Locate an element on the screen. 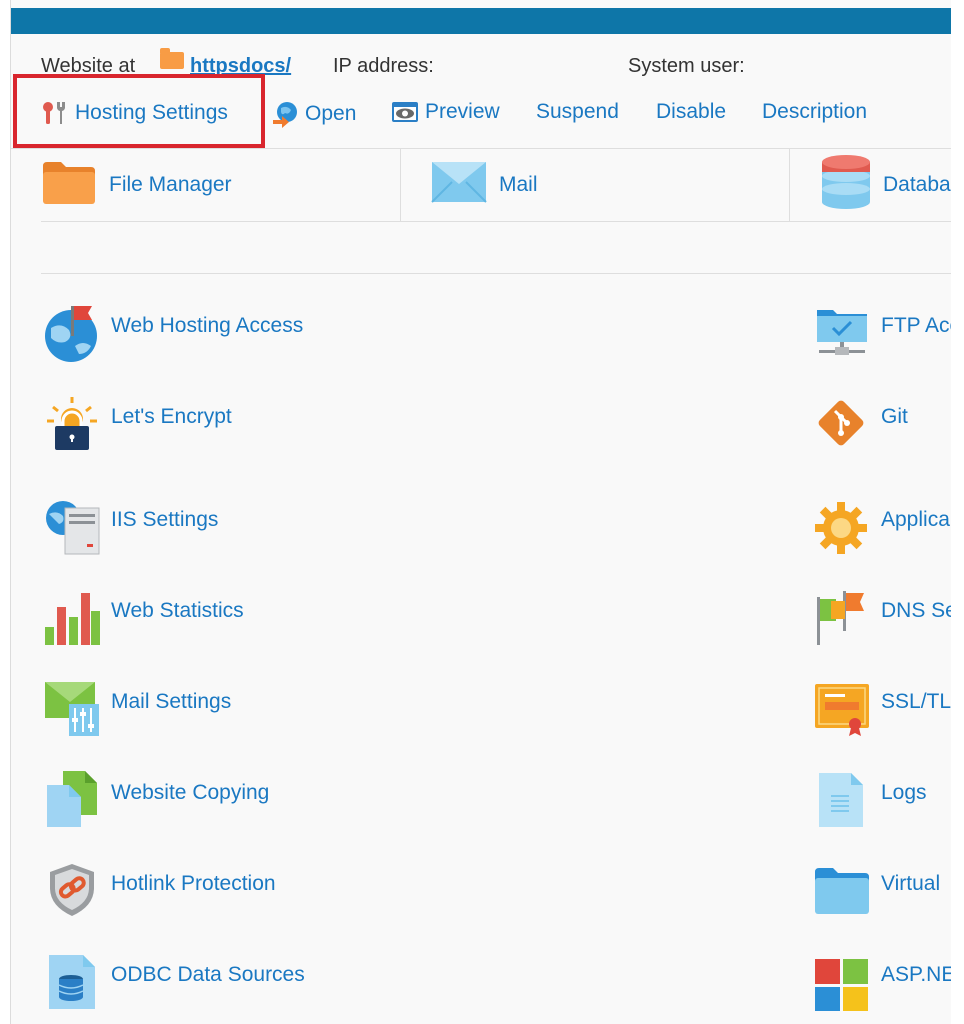  logs-item: Logs is located at coordinates (870, 799).